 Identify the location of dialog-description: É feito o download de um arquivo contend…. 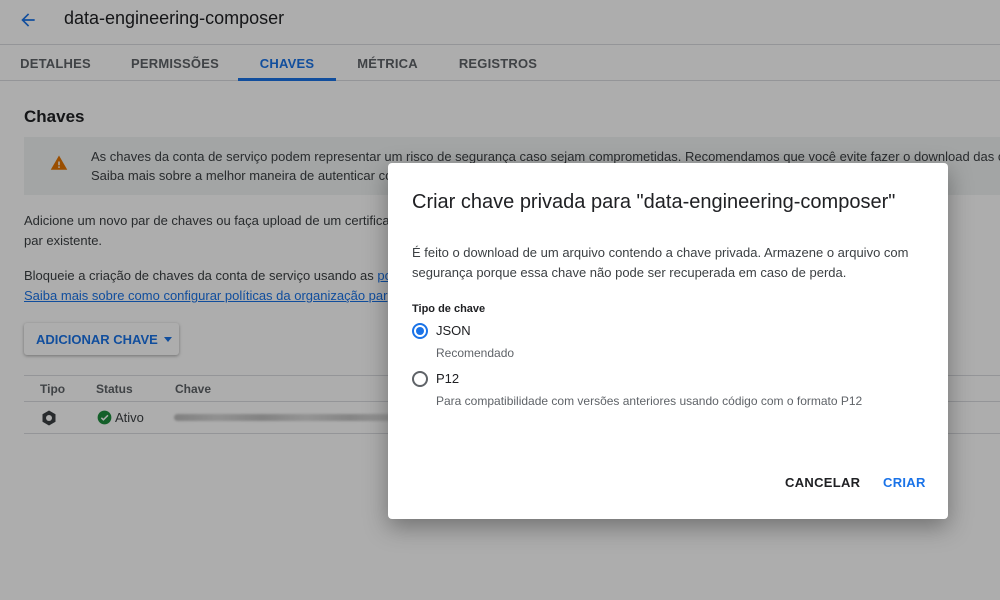
(660, 262).